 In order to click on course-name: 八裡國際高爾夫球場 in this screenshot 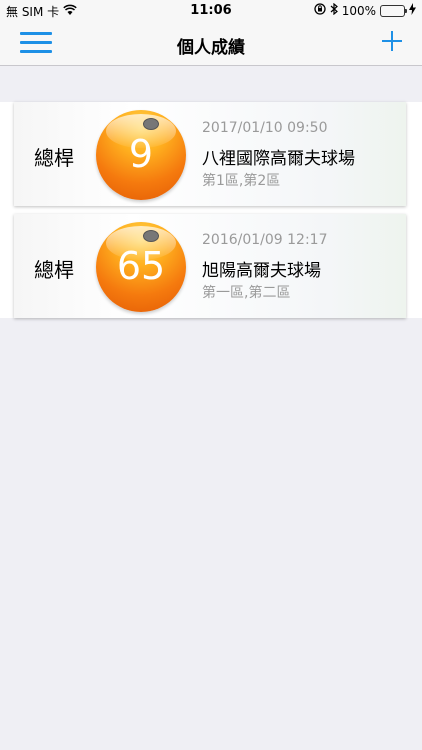, I will do `click(278, 159)`.